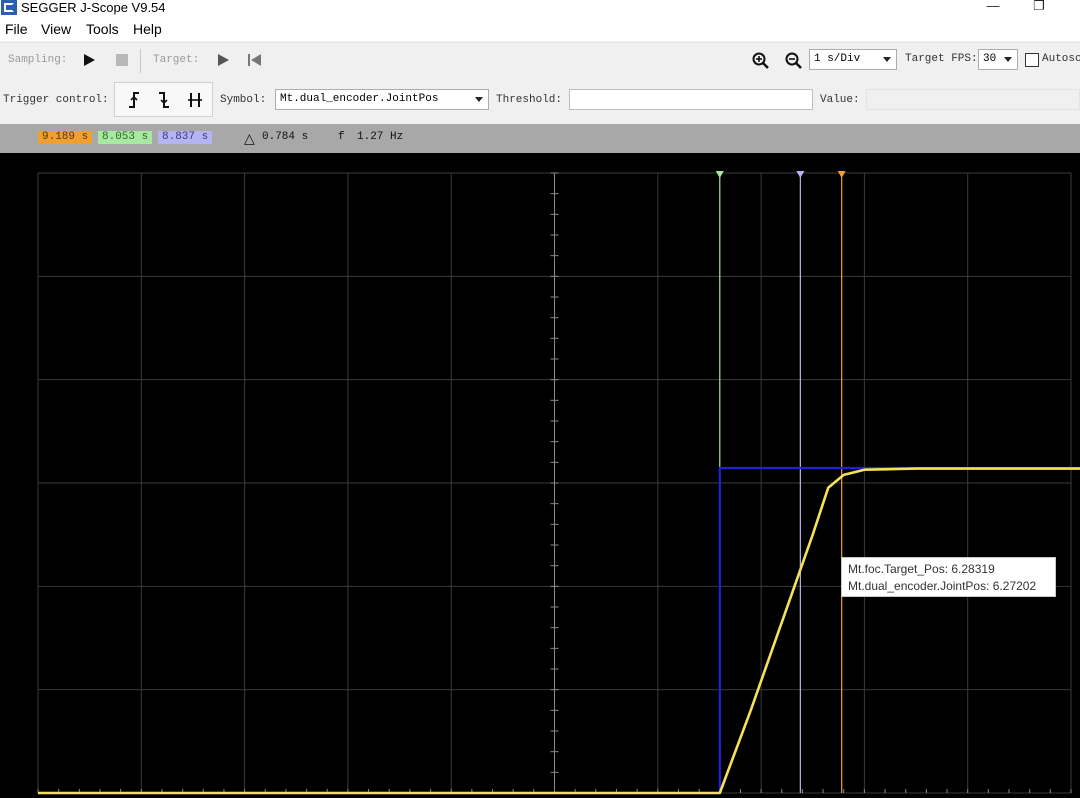  I want to click on target-label: Target:, so click(176, 60).